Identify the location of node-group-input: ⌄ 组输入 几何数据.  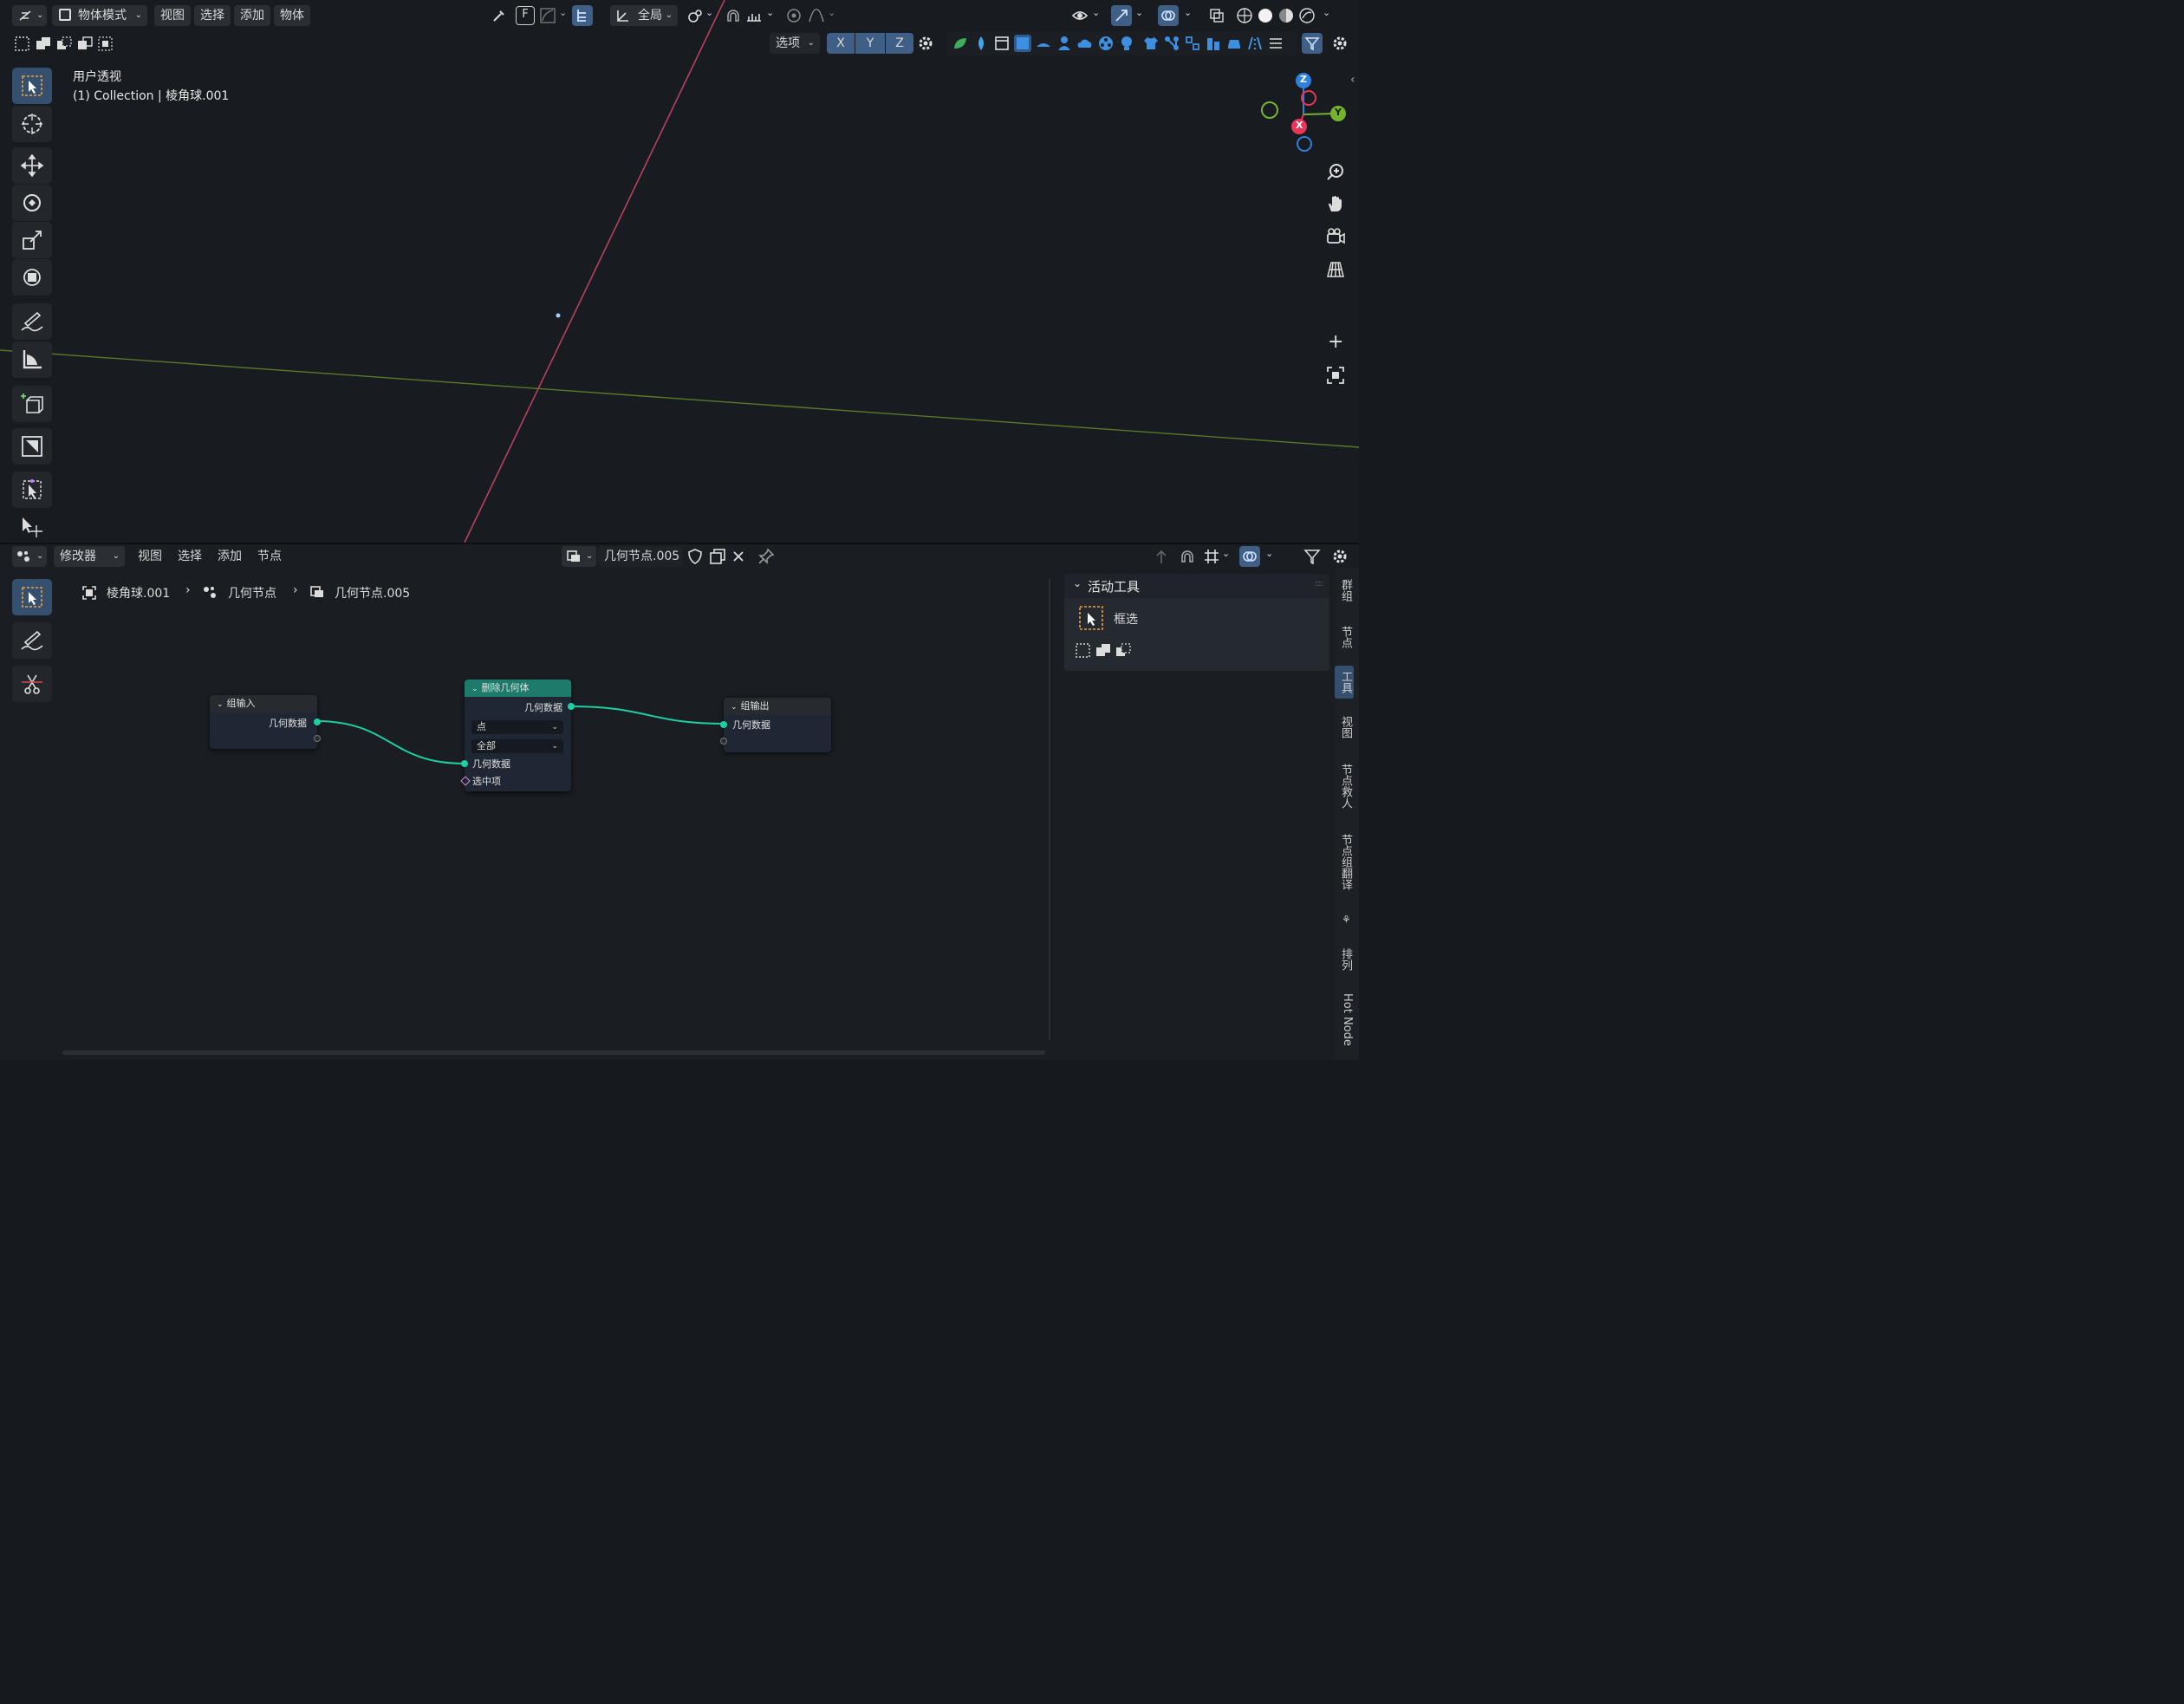
(265, 722).